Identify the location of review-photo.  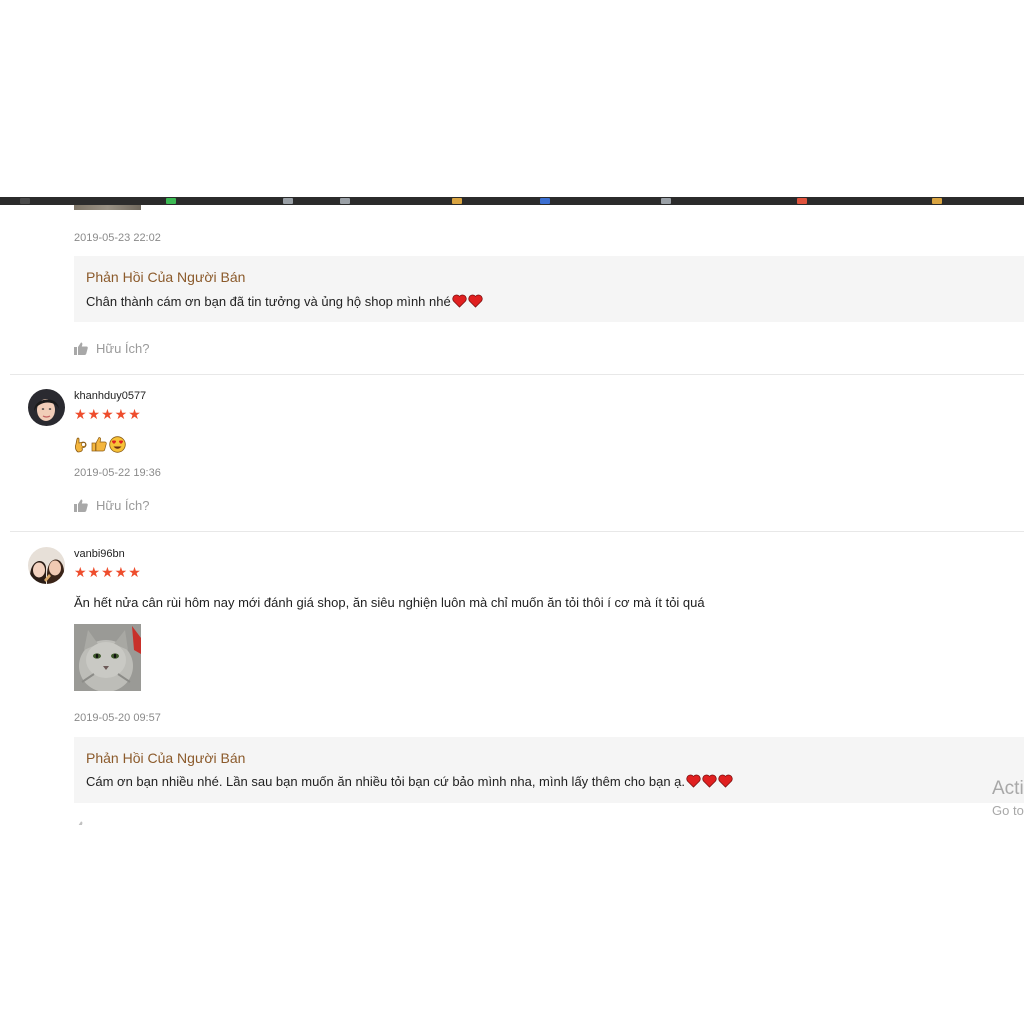
(107, 657).